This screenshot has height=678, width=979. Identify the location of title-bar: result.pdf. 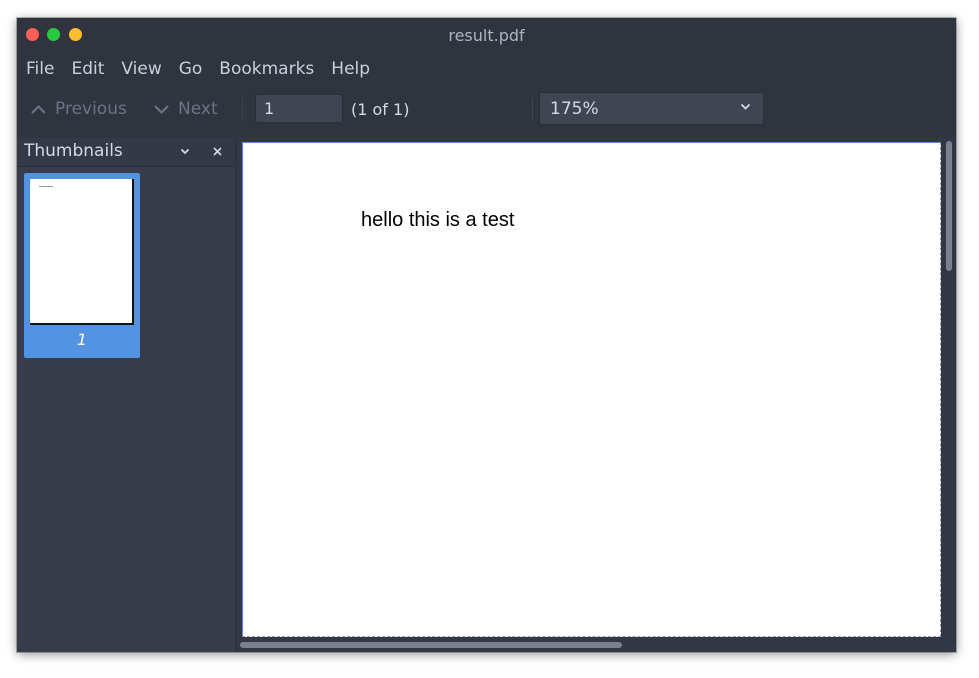
(486, 35).